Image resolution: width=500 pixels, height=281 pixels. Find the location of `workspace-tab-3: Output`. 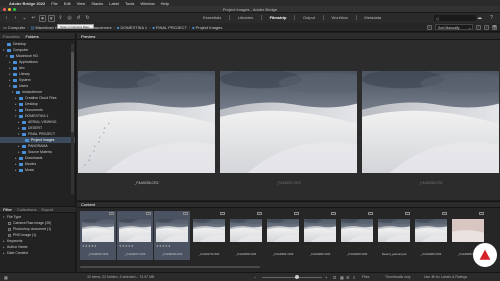

workspace-tab-3: Output is located at coordinates (309, 17).